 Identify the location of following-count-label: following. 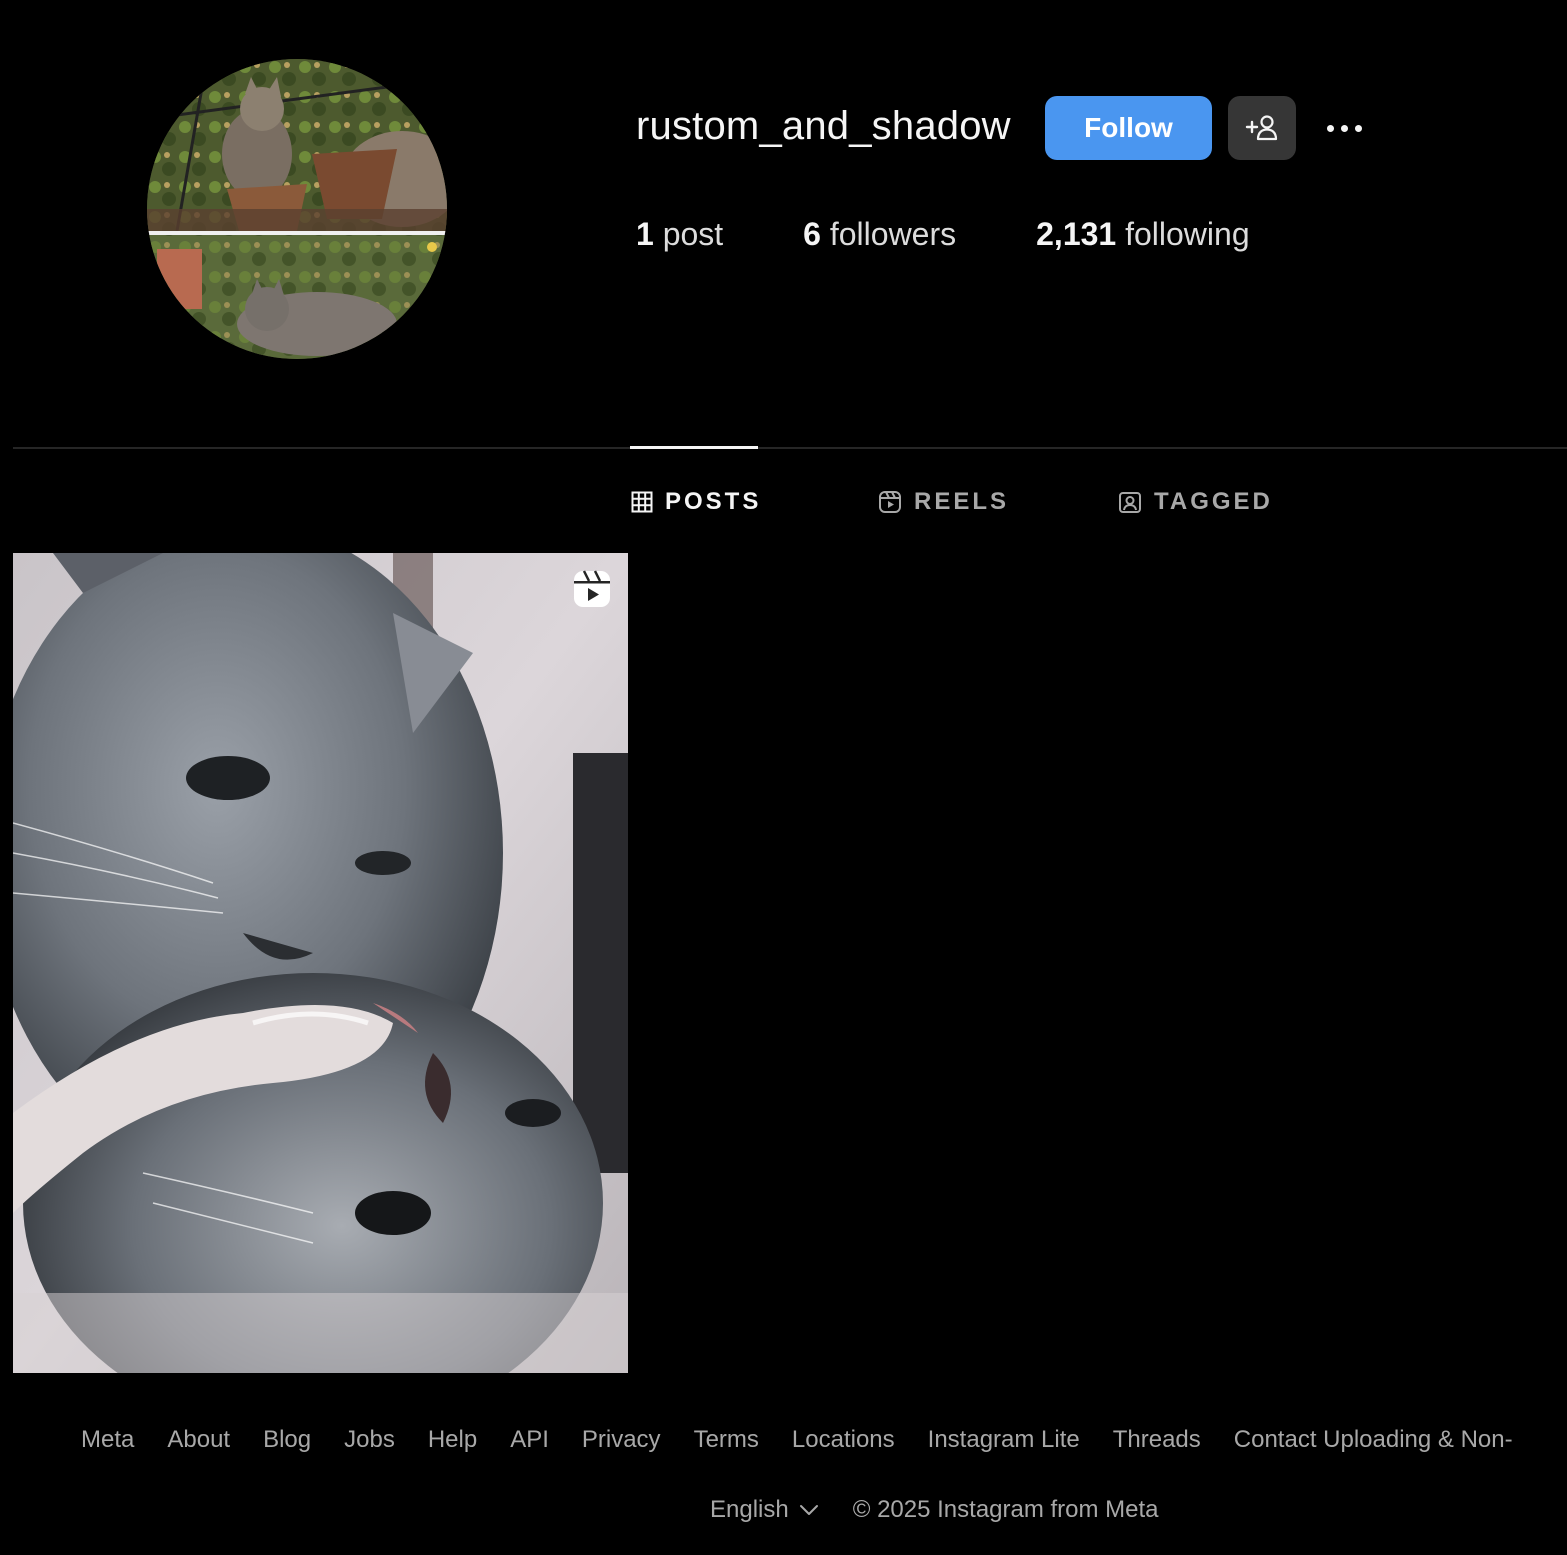
(1187, 234).